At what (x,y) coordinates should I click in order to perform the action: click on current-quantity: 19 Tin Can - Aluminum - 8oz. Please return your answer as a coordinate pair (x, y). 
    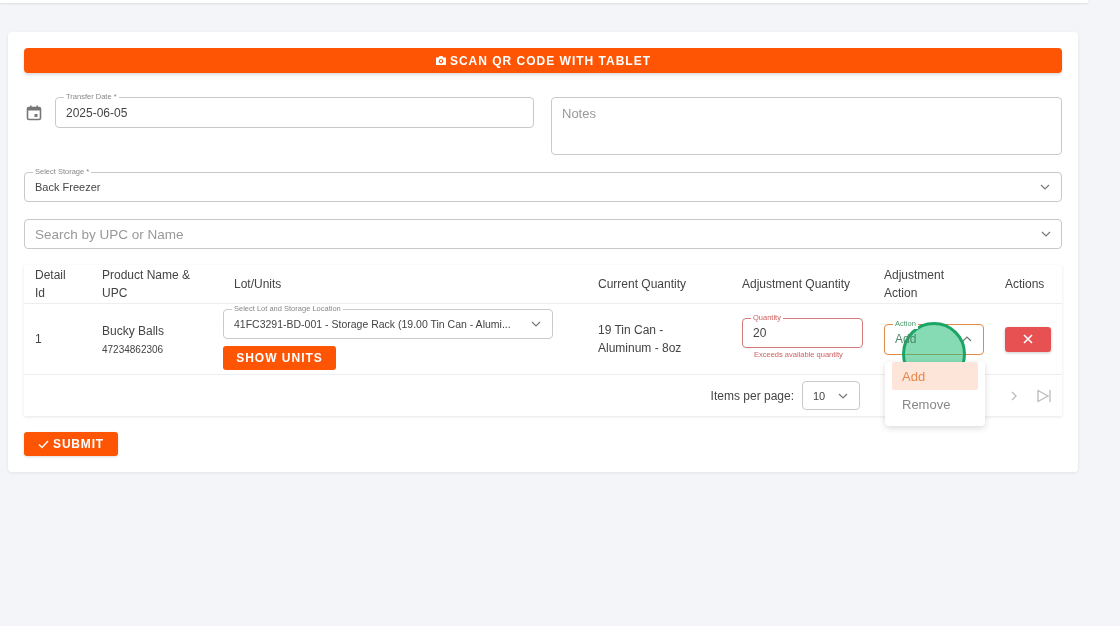
    Looking at the image, I should click on (640, 339).